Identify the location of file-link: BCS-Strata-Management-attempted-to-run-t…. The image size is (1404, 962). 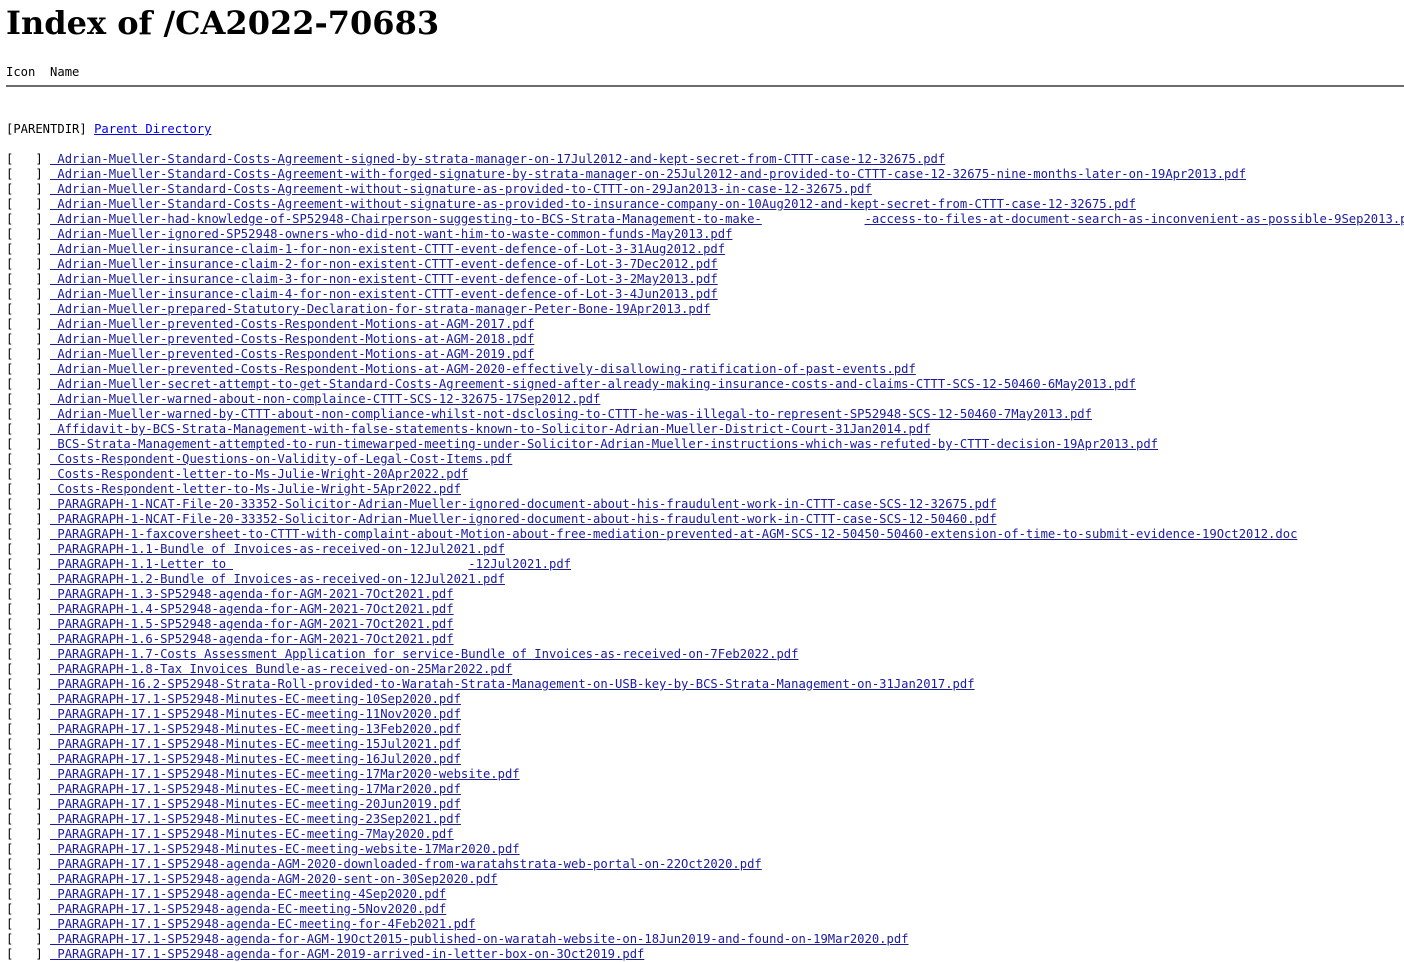
(604, 444).